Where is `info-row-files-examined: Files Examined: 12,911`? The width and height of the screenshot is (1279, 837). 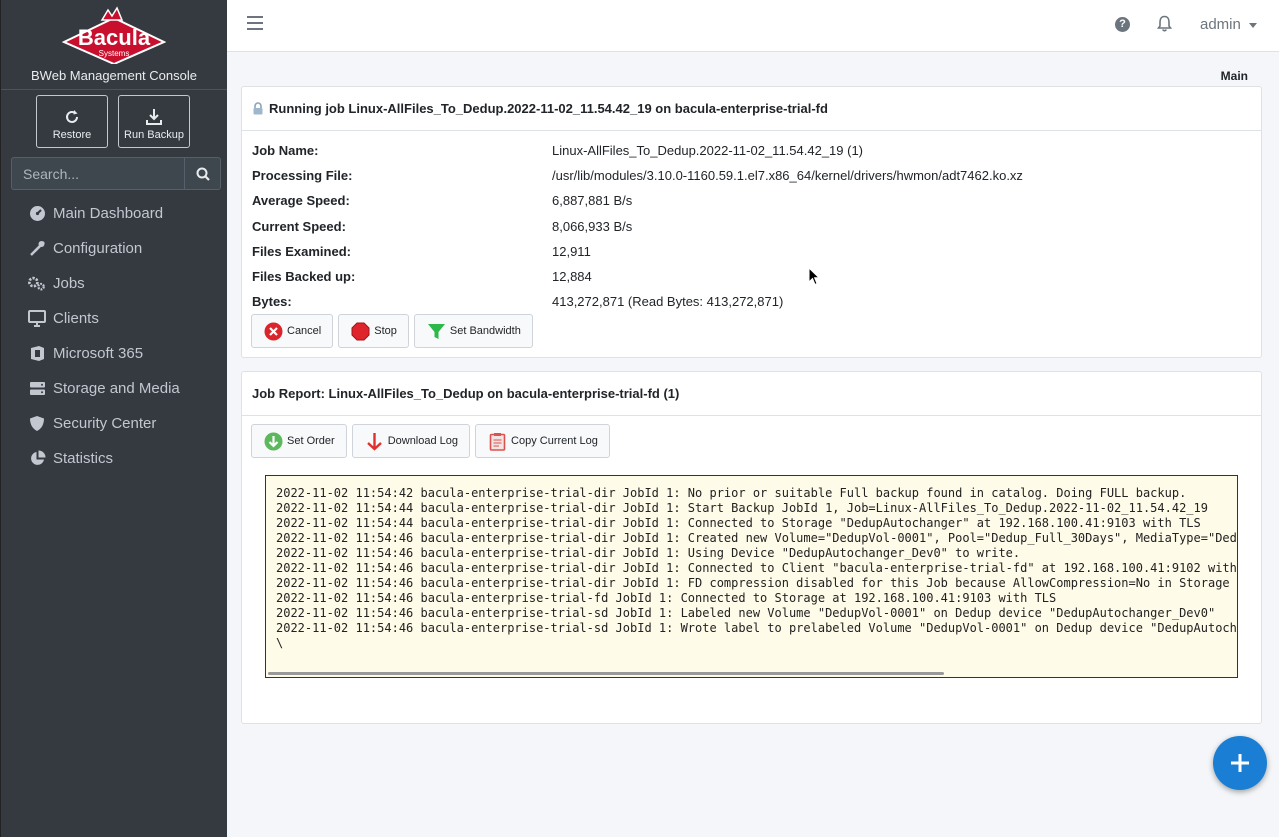 info-row-files-examined: Files Examined: 12,911 is located at coordinates (421, 251).